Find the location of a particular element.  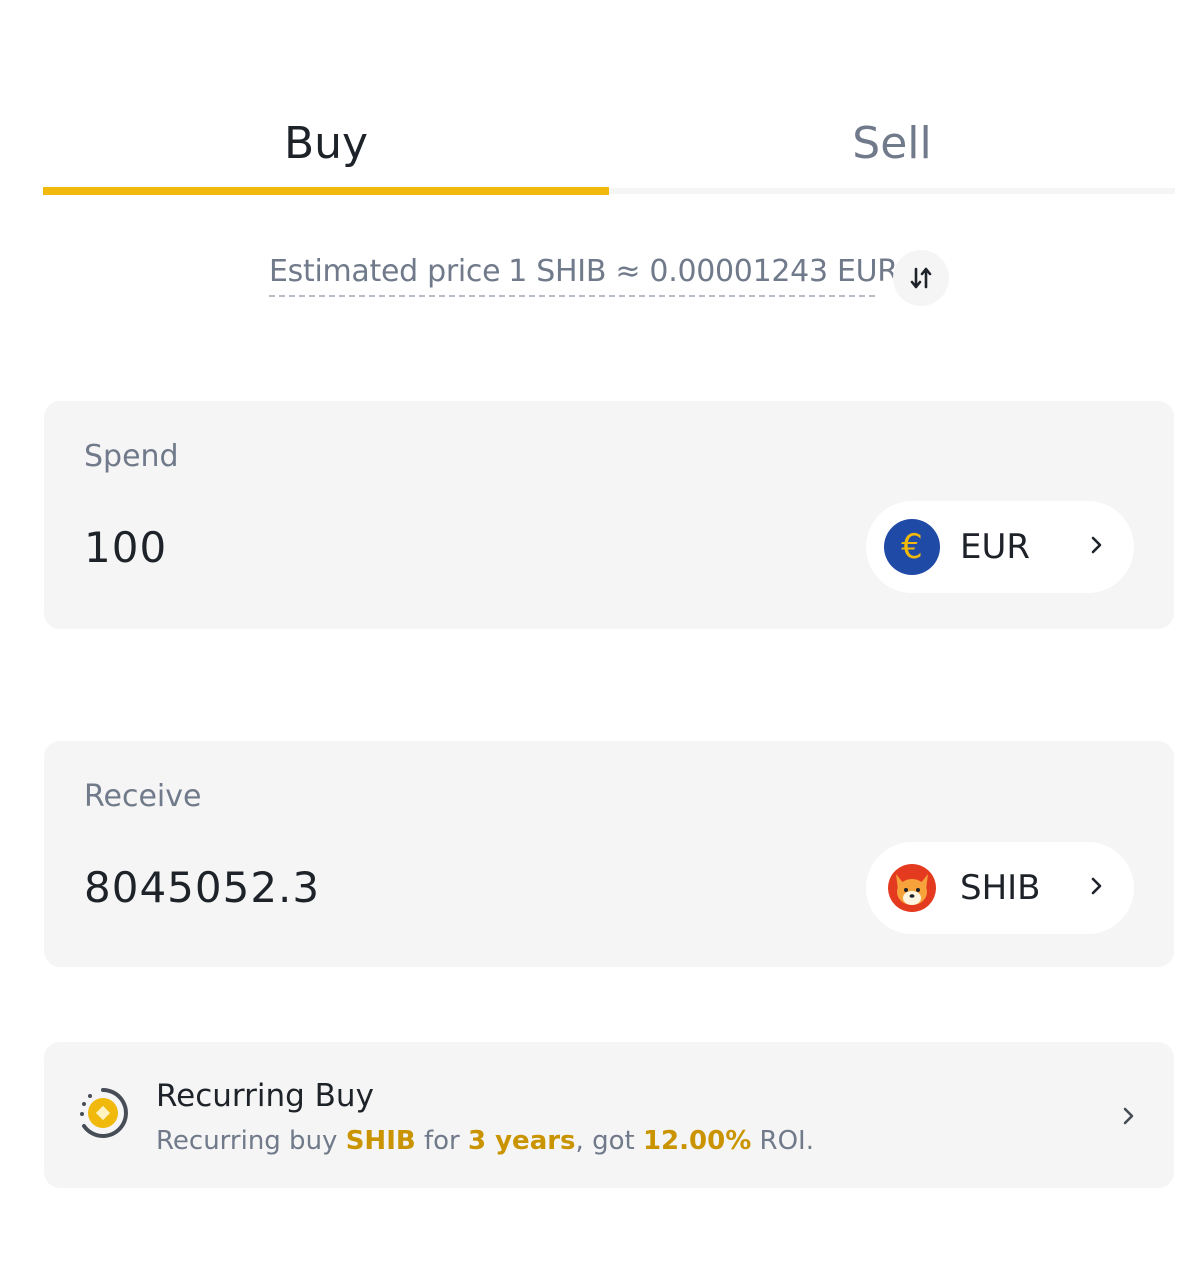

receive-label: Receive is located at coordinates (143, 796).